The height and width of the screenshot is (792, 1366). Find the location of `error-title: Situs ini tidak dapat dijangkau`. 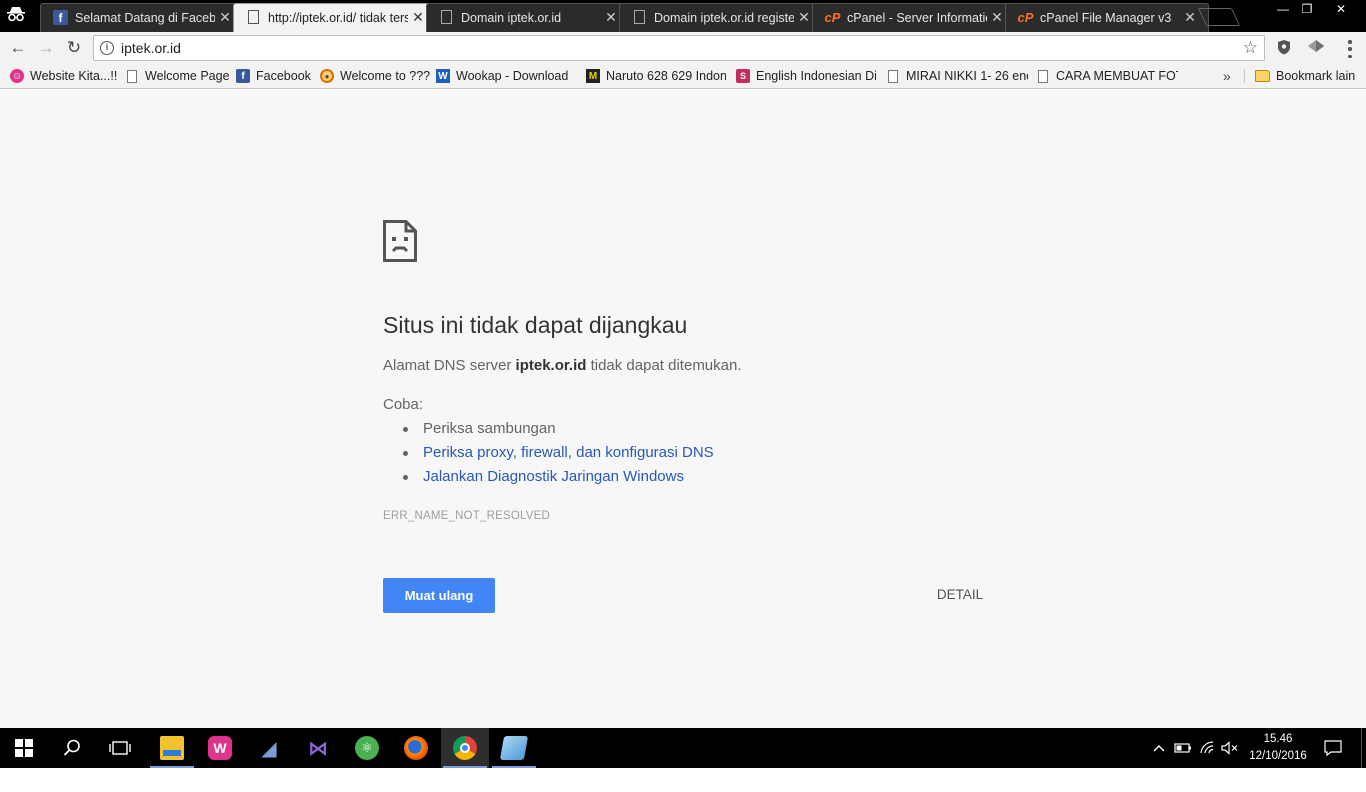

error-title: Situs ini tidak dapat dijangkau is located at coordinates (535, 325).